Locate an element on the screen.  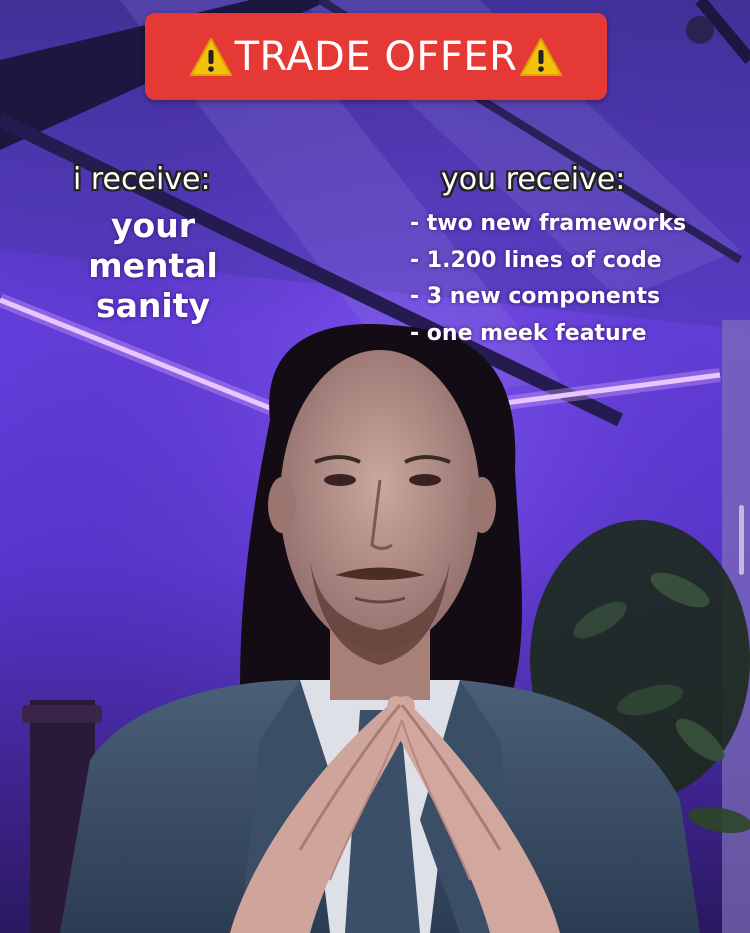
scrollbar is located at coordinates (741, 540).